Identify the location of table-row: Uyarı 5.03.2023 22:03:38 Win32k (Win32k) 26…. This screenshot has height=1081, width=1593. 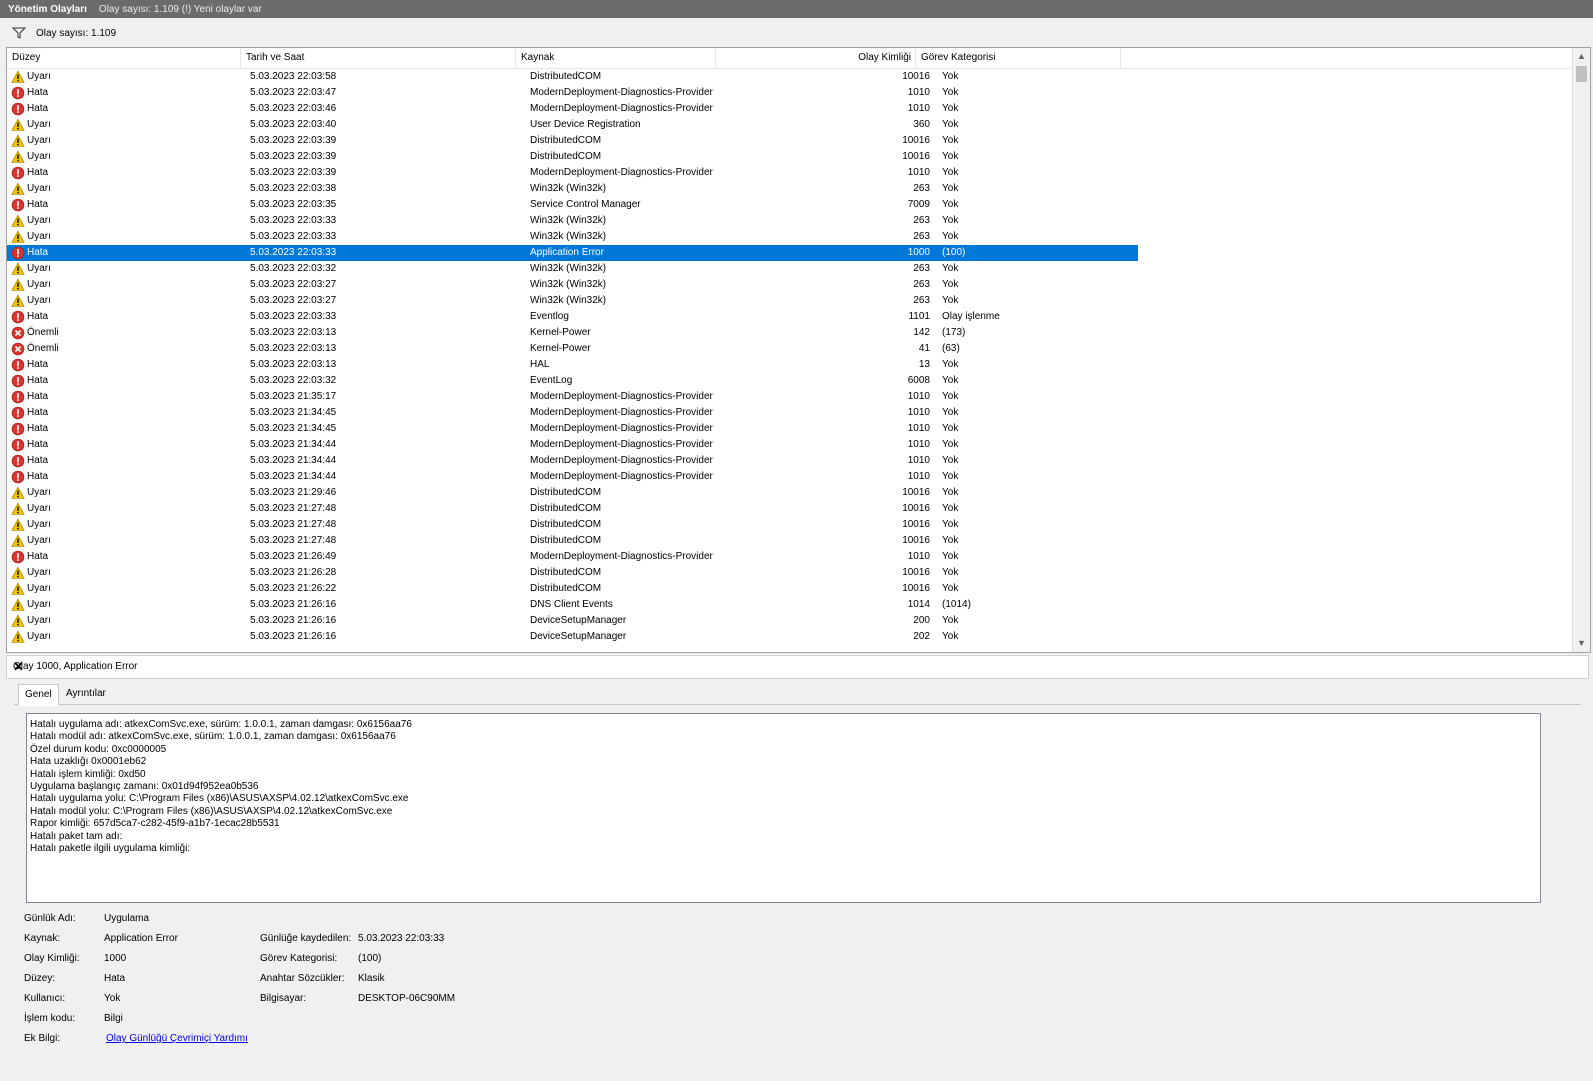
(789, 189).